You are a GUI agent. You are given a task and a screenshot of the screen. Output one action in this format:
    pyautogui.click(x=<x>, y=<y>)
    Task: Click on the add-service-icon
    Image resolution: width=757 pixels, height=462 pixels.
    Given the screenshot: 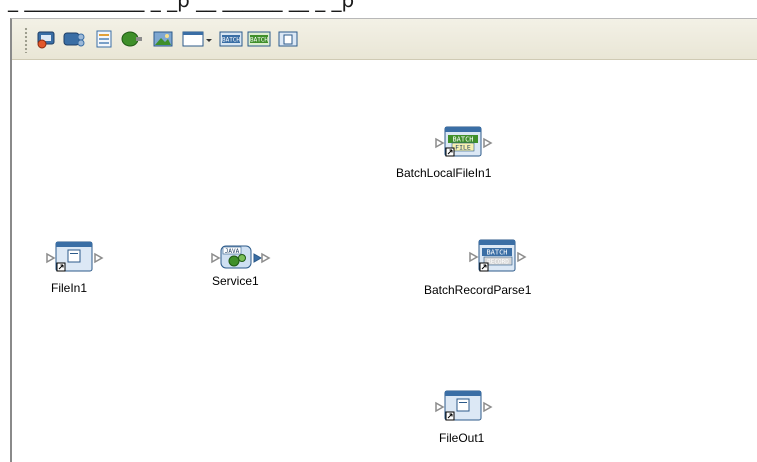 What is the action you would take?
    pyautogui.click(x=74, y=39)
    